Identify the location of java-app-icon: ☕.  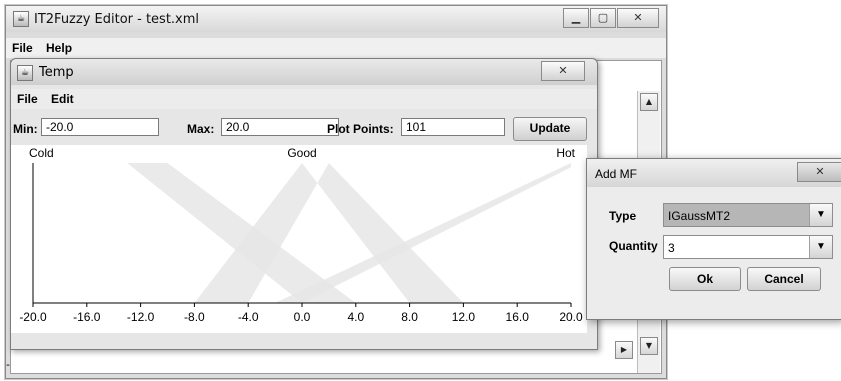
(21, 19).